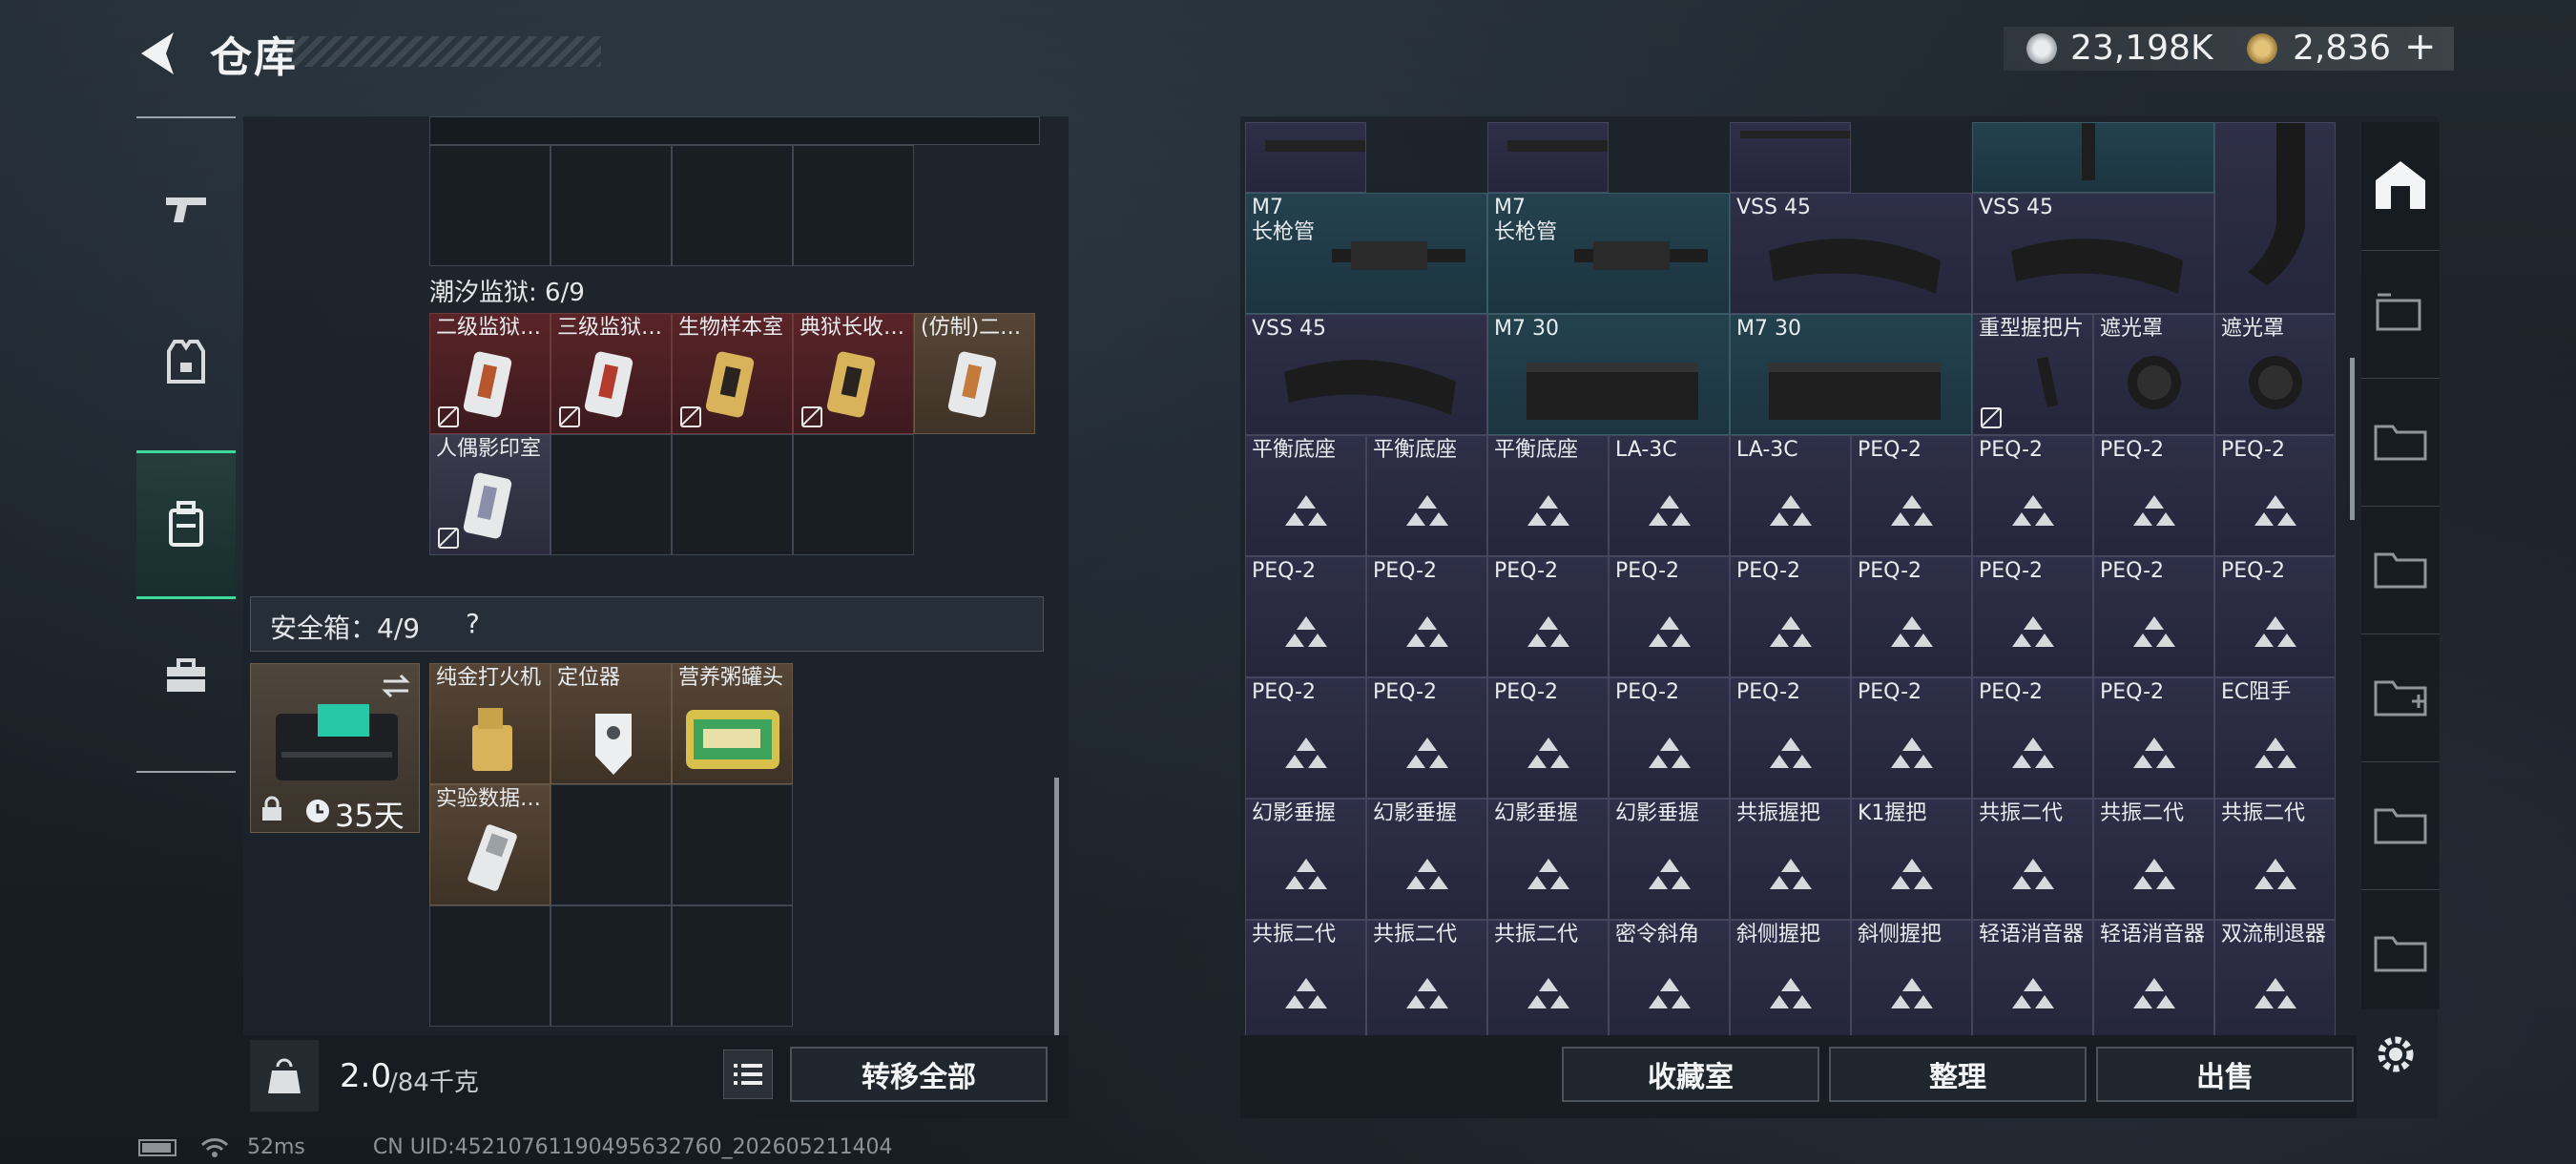  I want to click on transfer-all-button: 转移全部, so click(919, 1075).